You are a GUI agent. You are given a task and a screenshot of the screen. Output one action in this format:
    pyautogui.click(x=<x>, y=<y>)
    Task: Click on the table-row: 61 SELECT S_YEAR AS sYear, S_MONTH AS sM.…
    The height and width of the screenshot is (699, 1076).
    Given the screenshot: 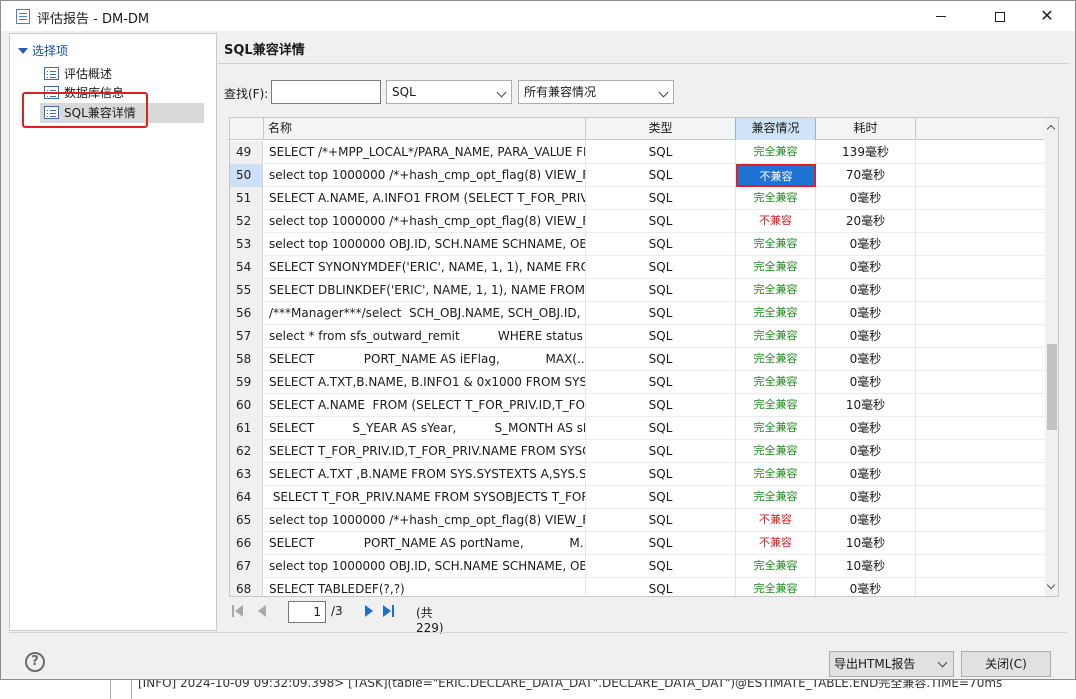 What is the action you would take?
    pyautogui.click(x=637, y=428)
    